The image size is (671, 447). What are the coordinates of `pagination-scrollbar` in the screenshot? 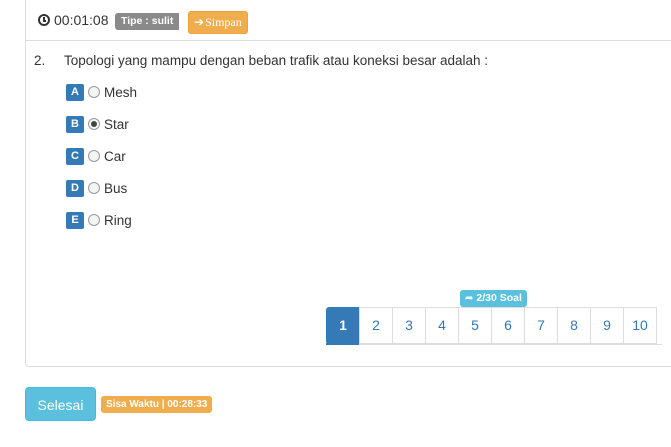 It's located at (494, 344).